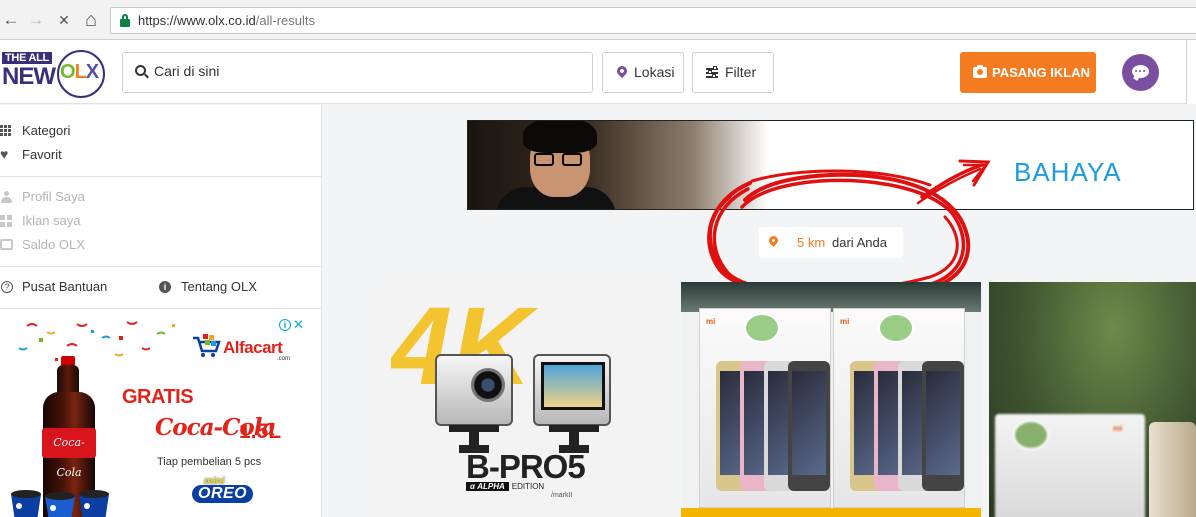 The height and width of the screenshot is (517, 1196). Describe the element at coordinates (6, 221) in the screenshot. I see `ads-icon` at that location.